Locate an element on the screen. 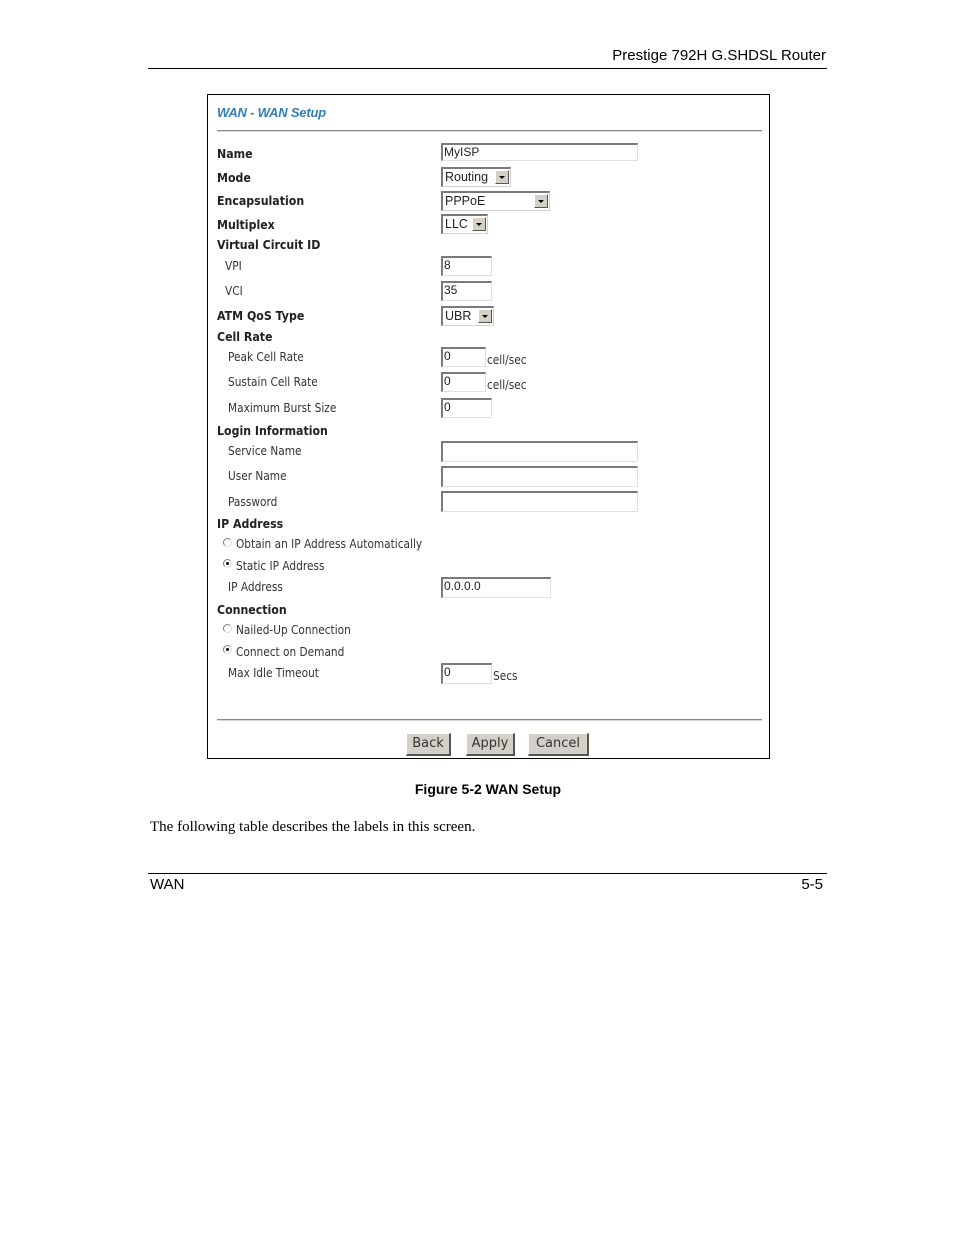 The height and width of the screenshot is (1235, 954). multiplex-select: LLC is located at coordinates (464, 224).